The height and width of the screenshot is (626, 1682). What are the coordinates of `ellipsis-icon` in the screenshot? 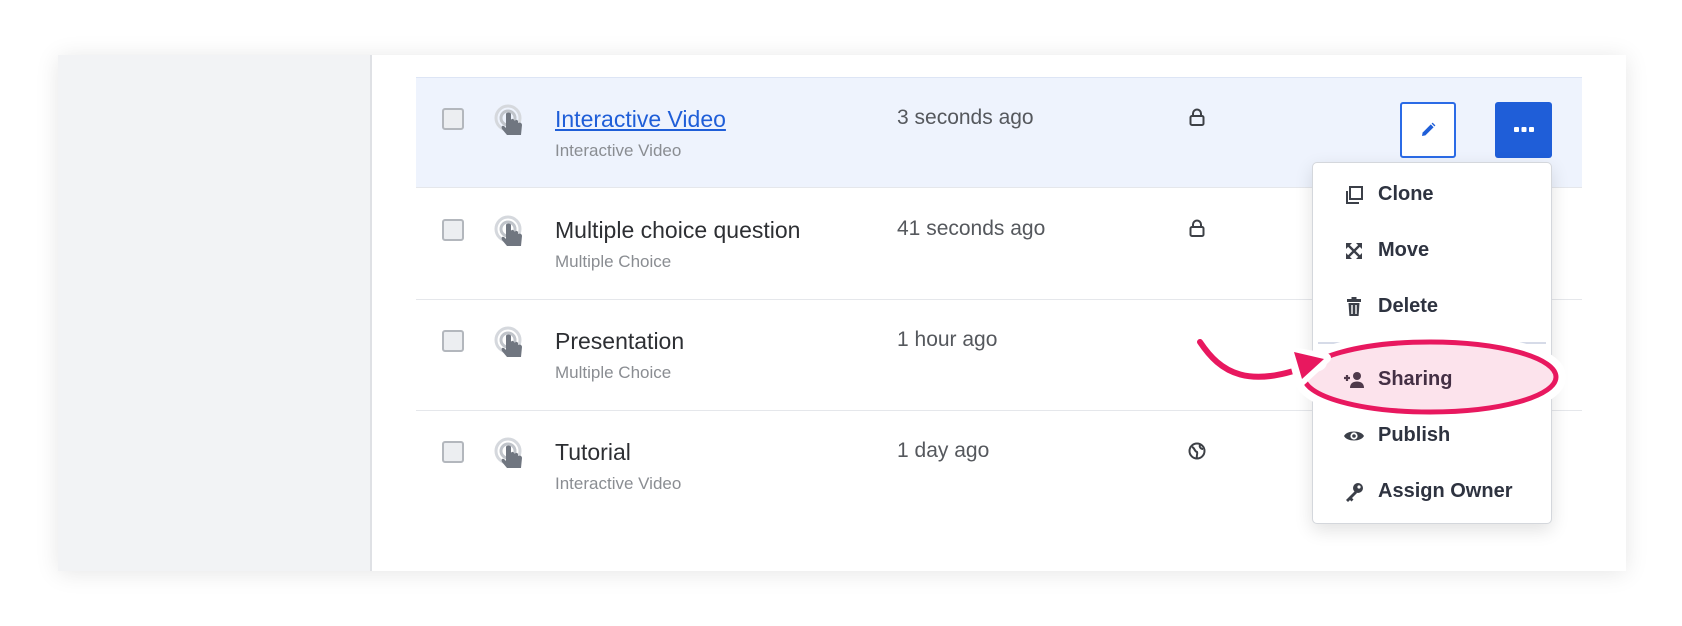 It's located at (1523, 129).